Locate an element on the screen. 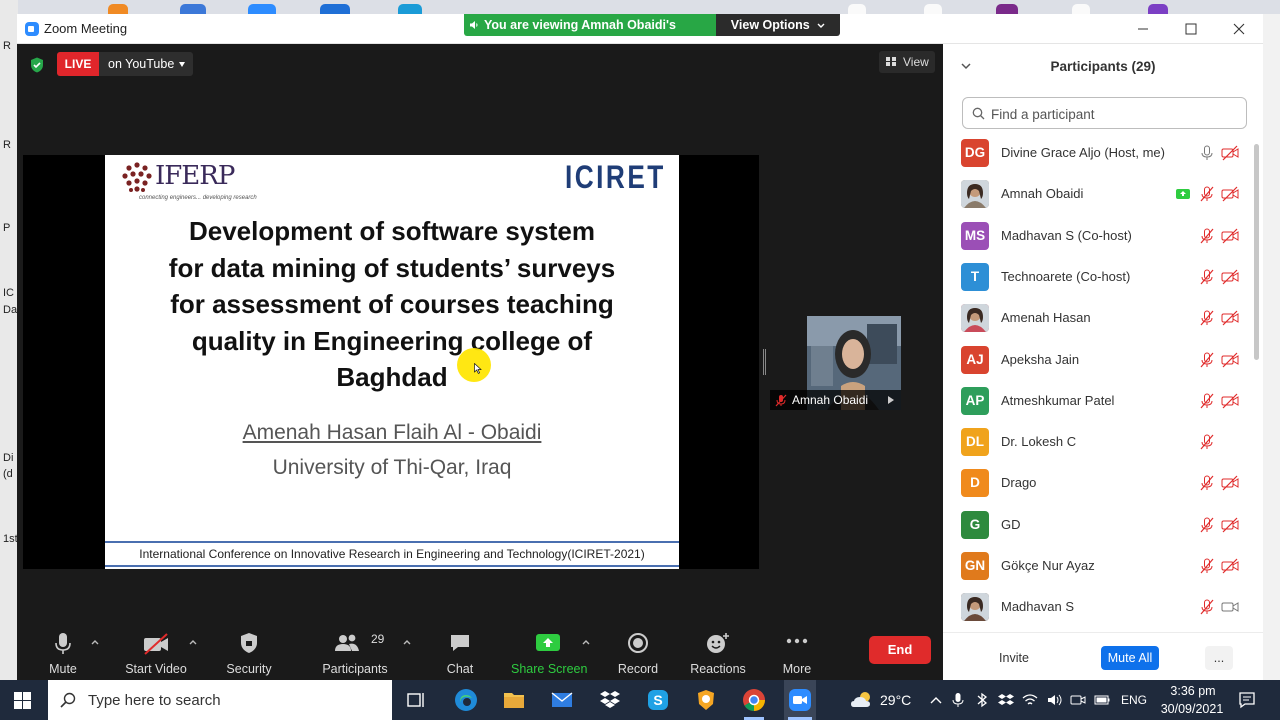  participant-row: AP Atmeshkumar Patel is located at coordinates (1098, 400).